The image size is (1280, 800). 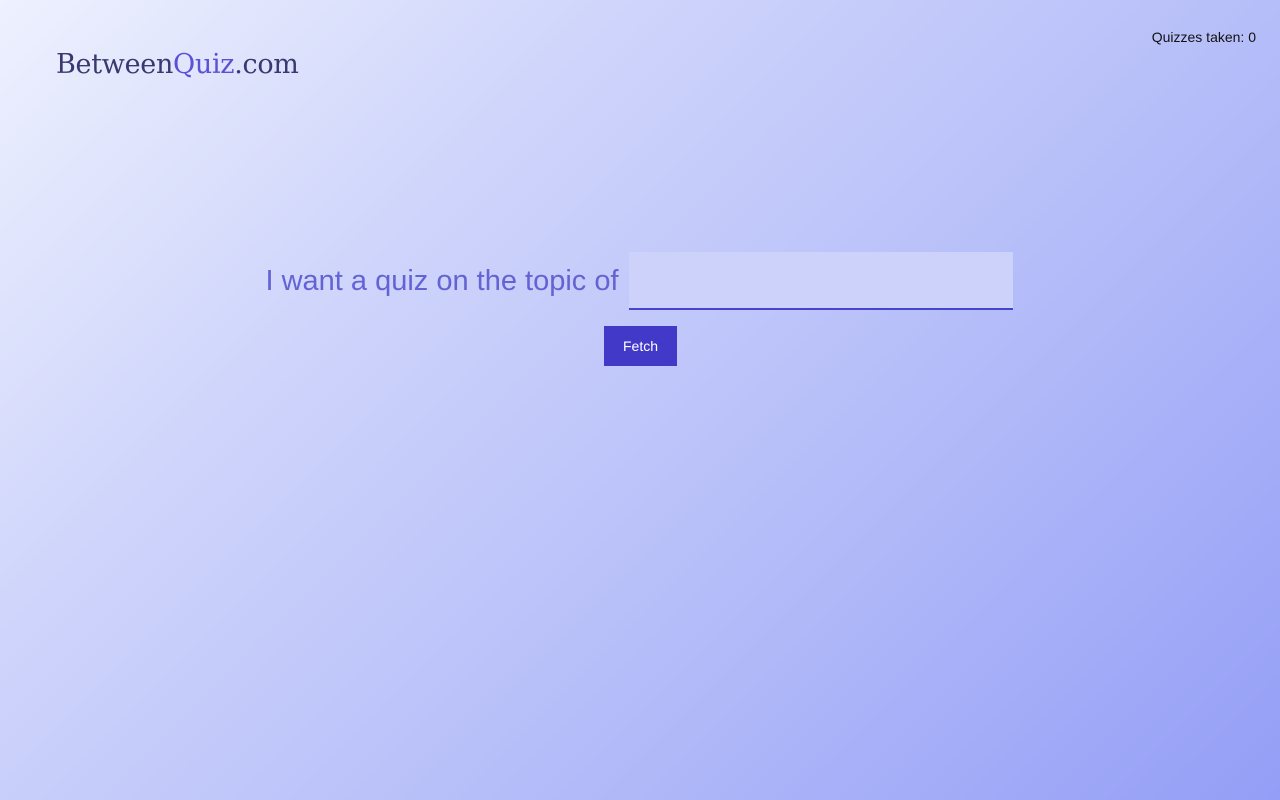 I want to click on topic-prompt-row: I want a quiz on the topic of, so click(x=640, y=281).